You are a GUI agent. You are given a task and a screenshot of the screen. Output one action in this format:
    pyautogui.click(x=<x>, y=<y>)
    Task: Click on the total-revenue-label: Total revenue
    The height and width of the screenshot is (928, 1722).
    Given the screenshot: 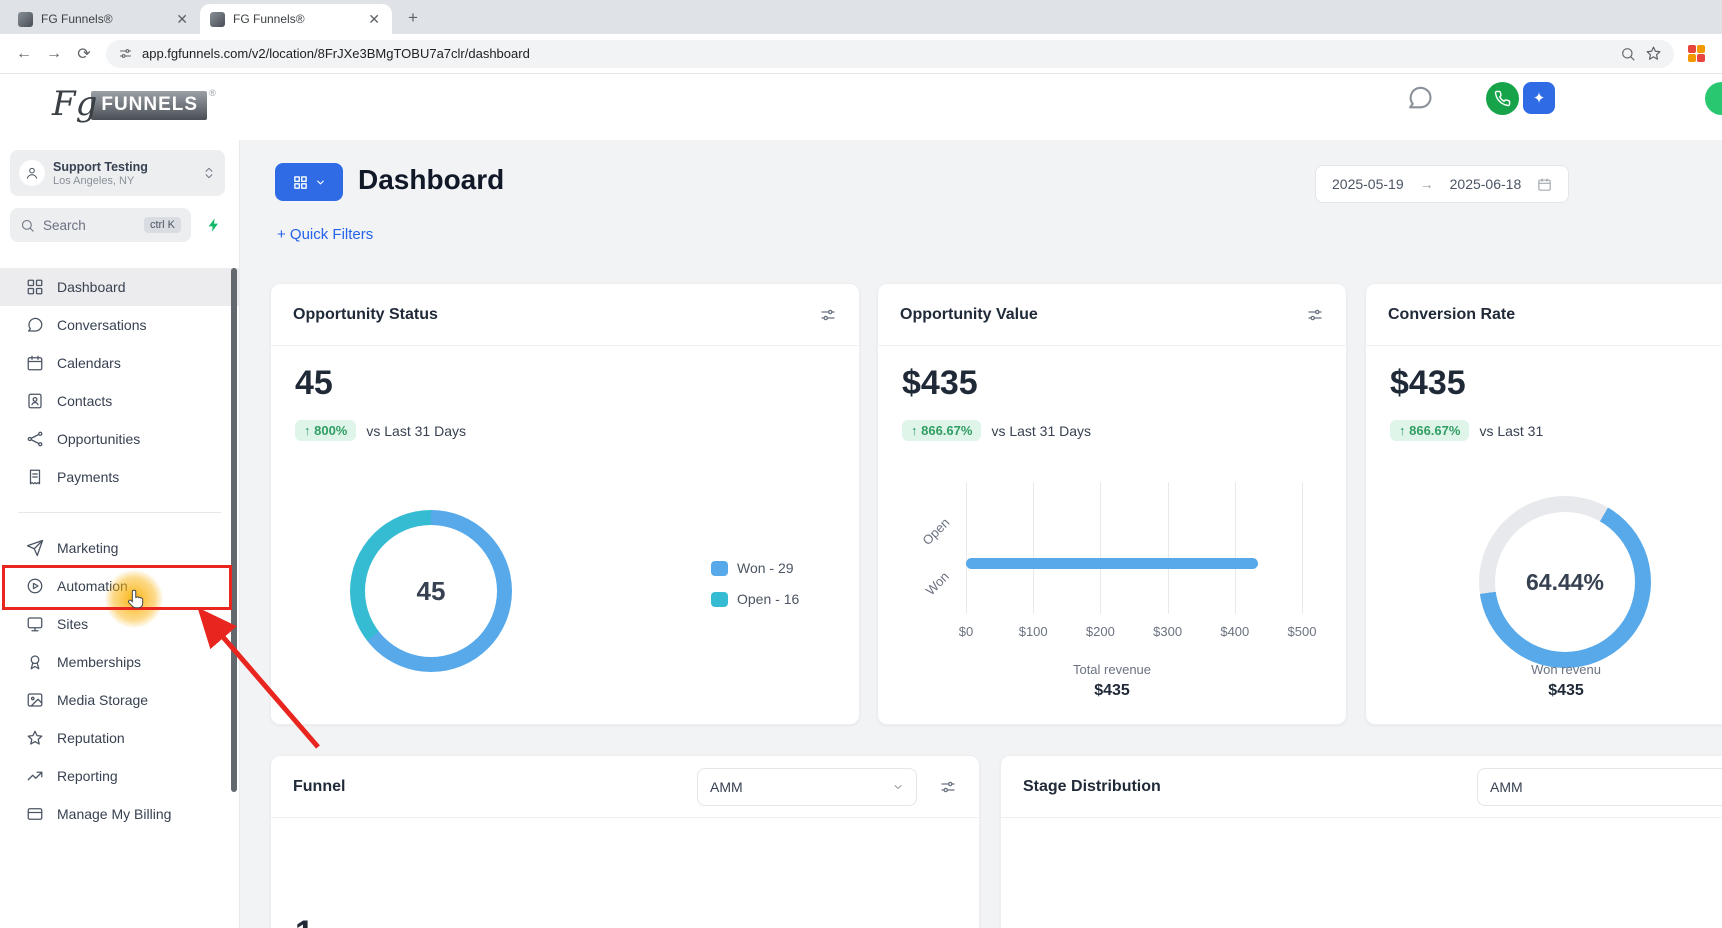 What is the action you would take?
    pyautogui.click(x=1112, y=669)
    